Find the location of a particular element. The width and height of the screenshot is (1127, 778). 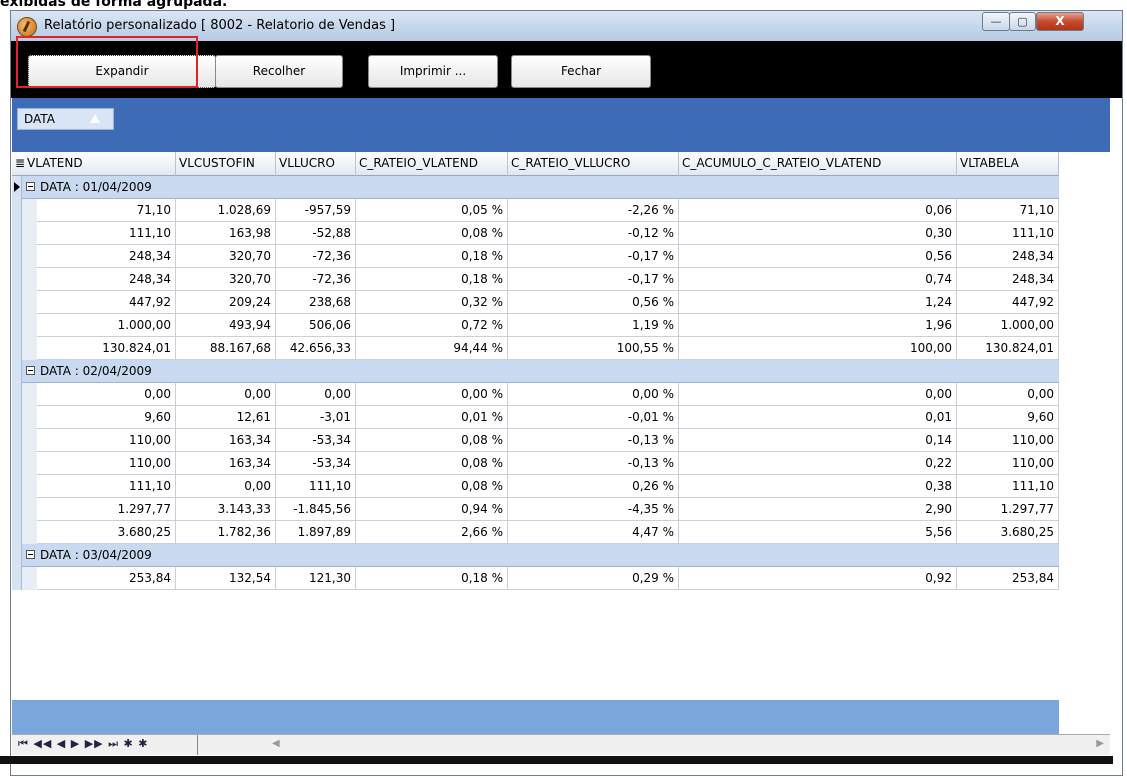

table-cell: 1.000,00 is located at coordinates (1008, 325).